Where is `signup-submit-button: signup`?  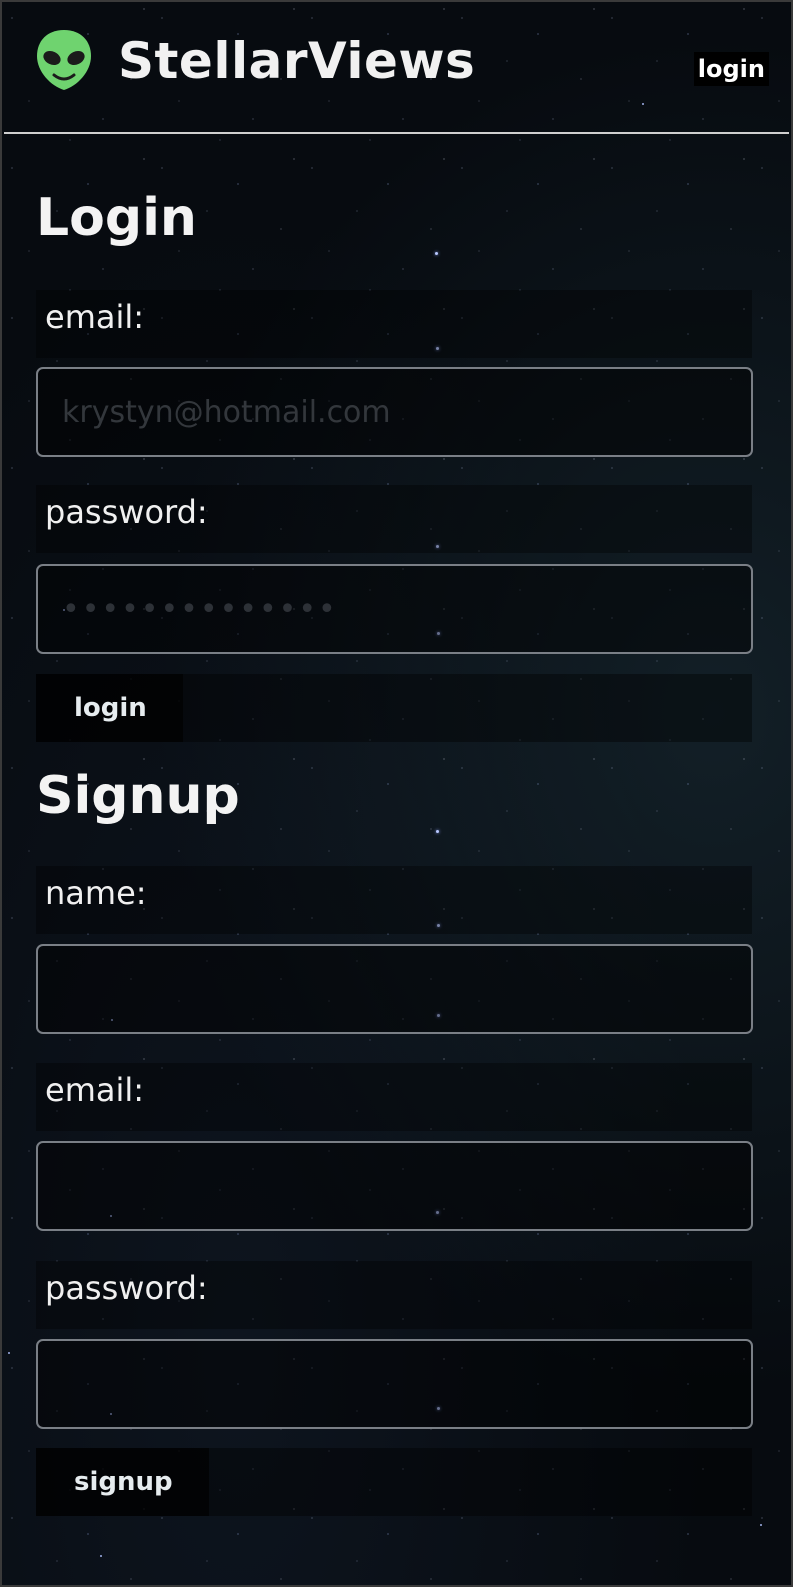 signup-submit-button: signup is located at coordinates (122, 1482).